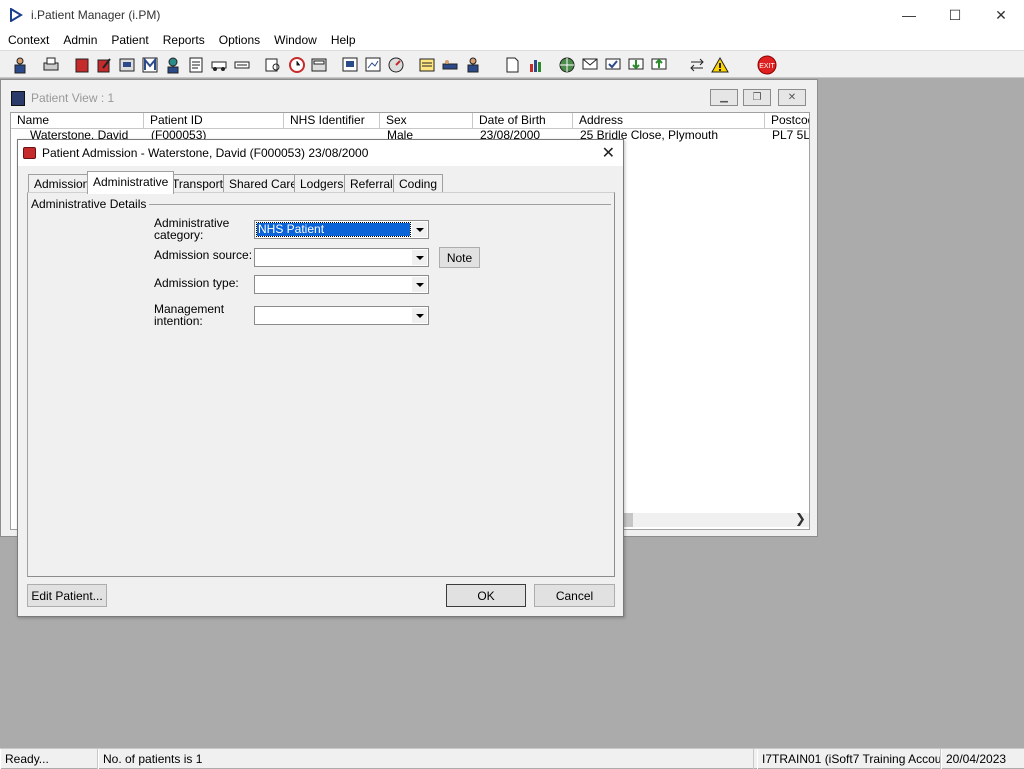  I want to click on exit-button: EXIT, so click(767, 65).